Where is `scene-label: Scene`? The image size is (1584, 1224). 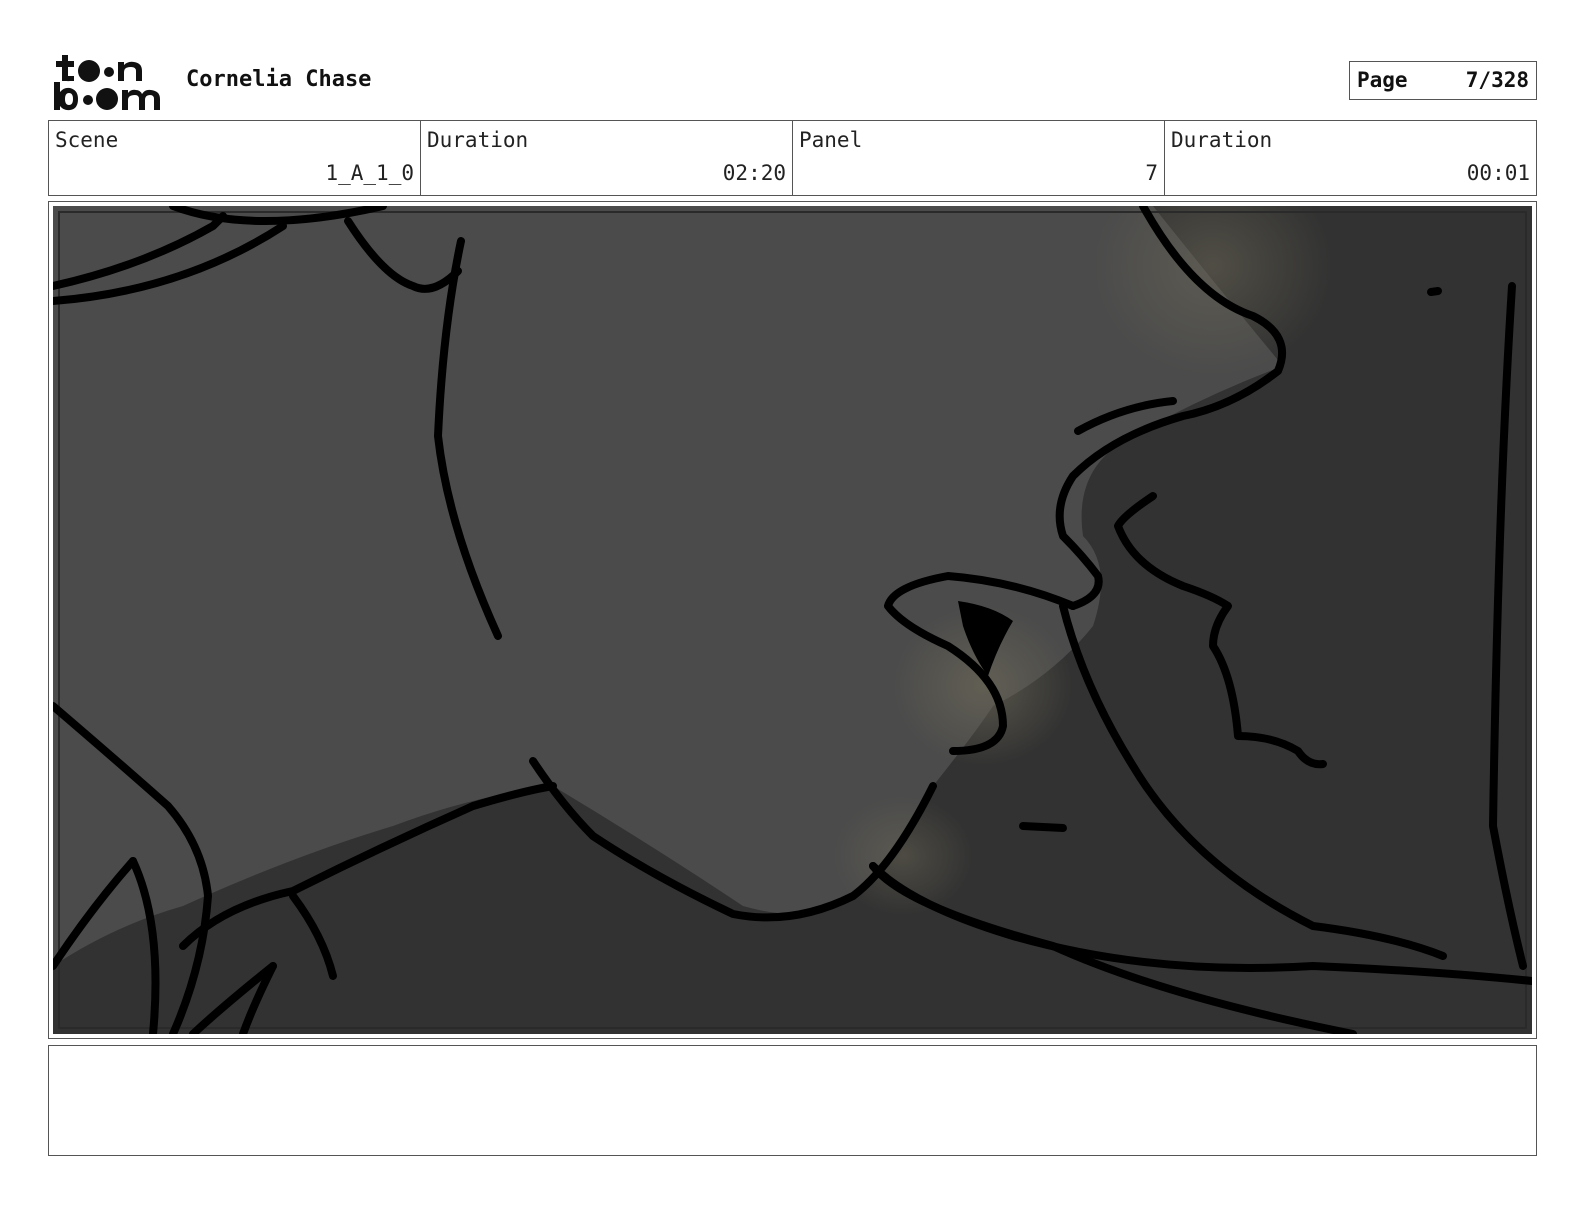
scene-label: Scene is located at coordinates (87, 140).